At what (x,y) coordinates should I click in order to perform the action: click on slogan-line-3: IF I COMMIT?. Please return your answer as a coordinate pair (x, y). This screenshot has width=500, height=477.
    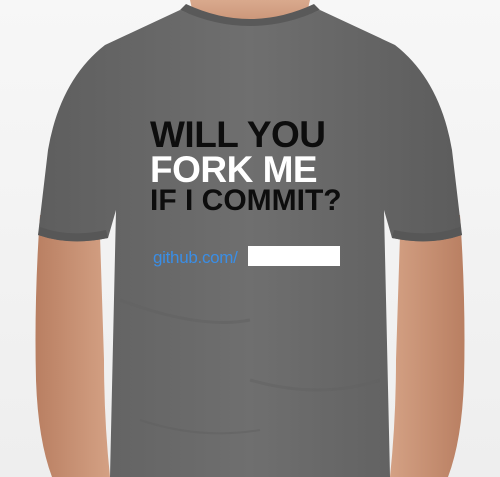
    Looking at the image, I should click on (246, 200).